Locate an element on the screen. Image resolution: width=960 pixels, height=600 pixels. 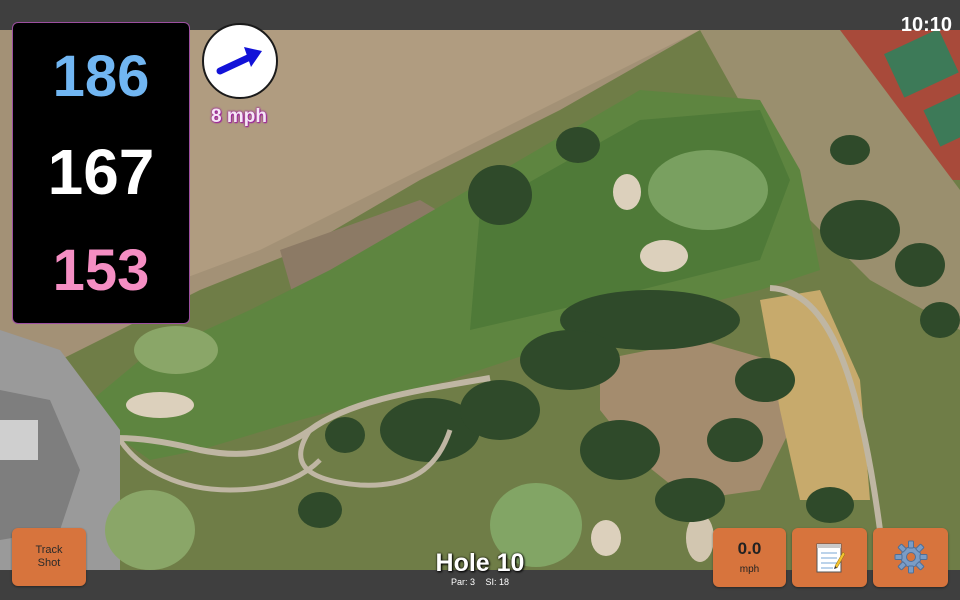
notes-button is located at coordinates (829, 557).